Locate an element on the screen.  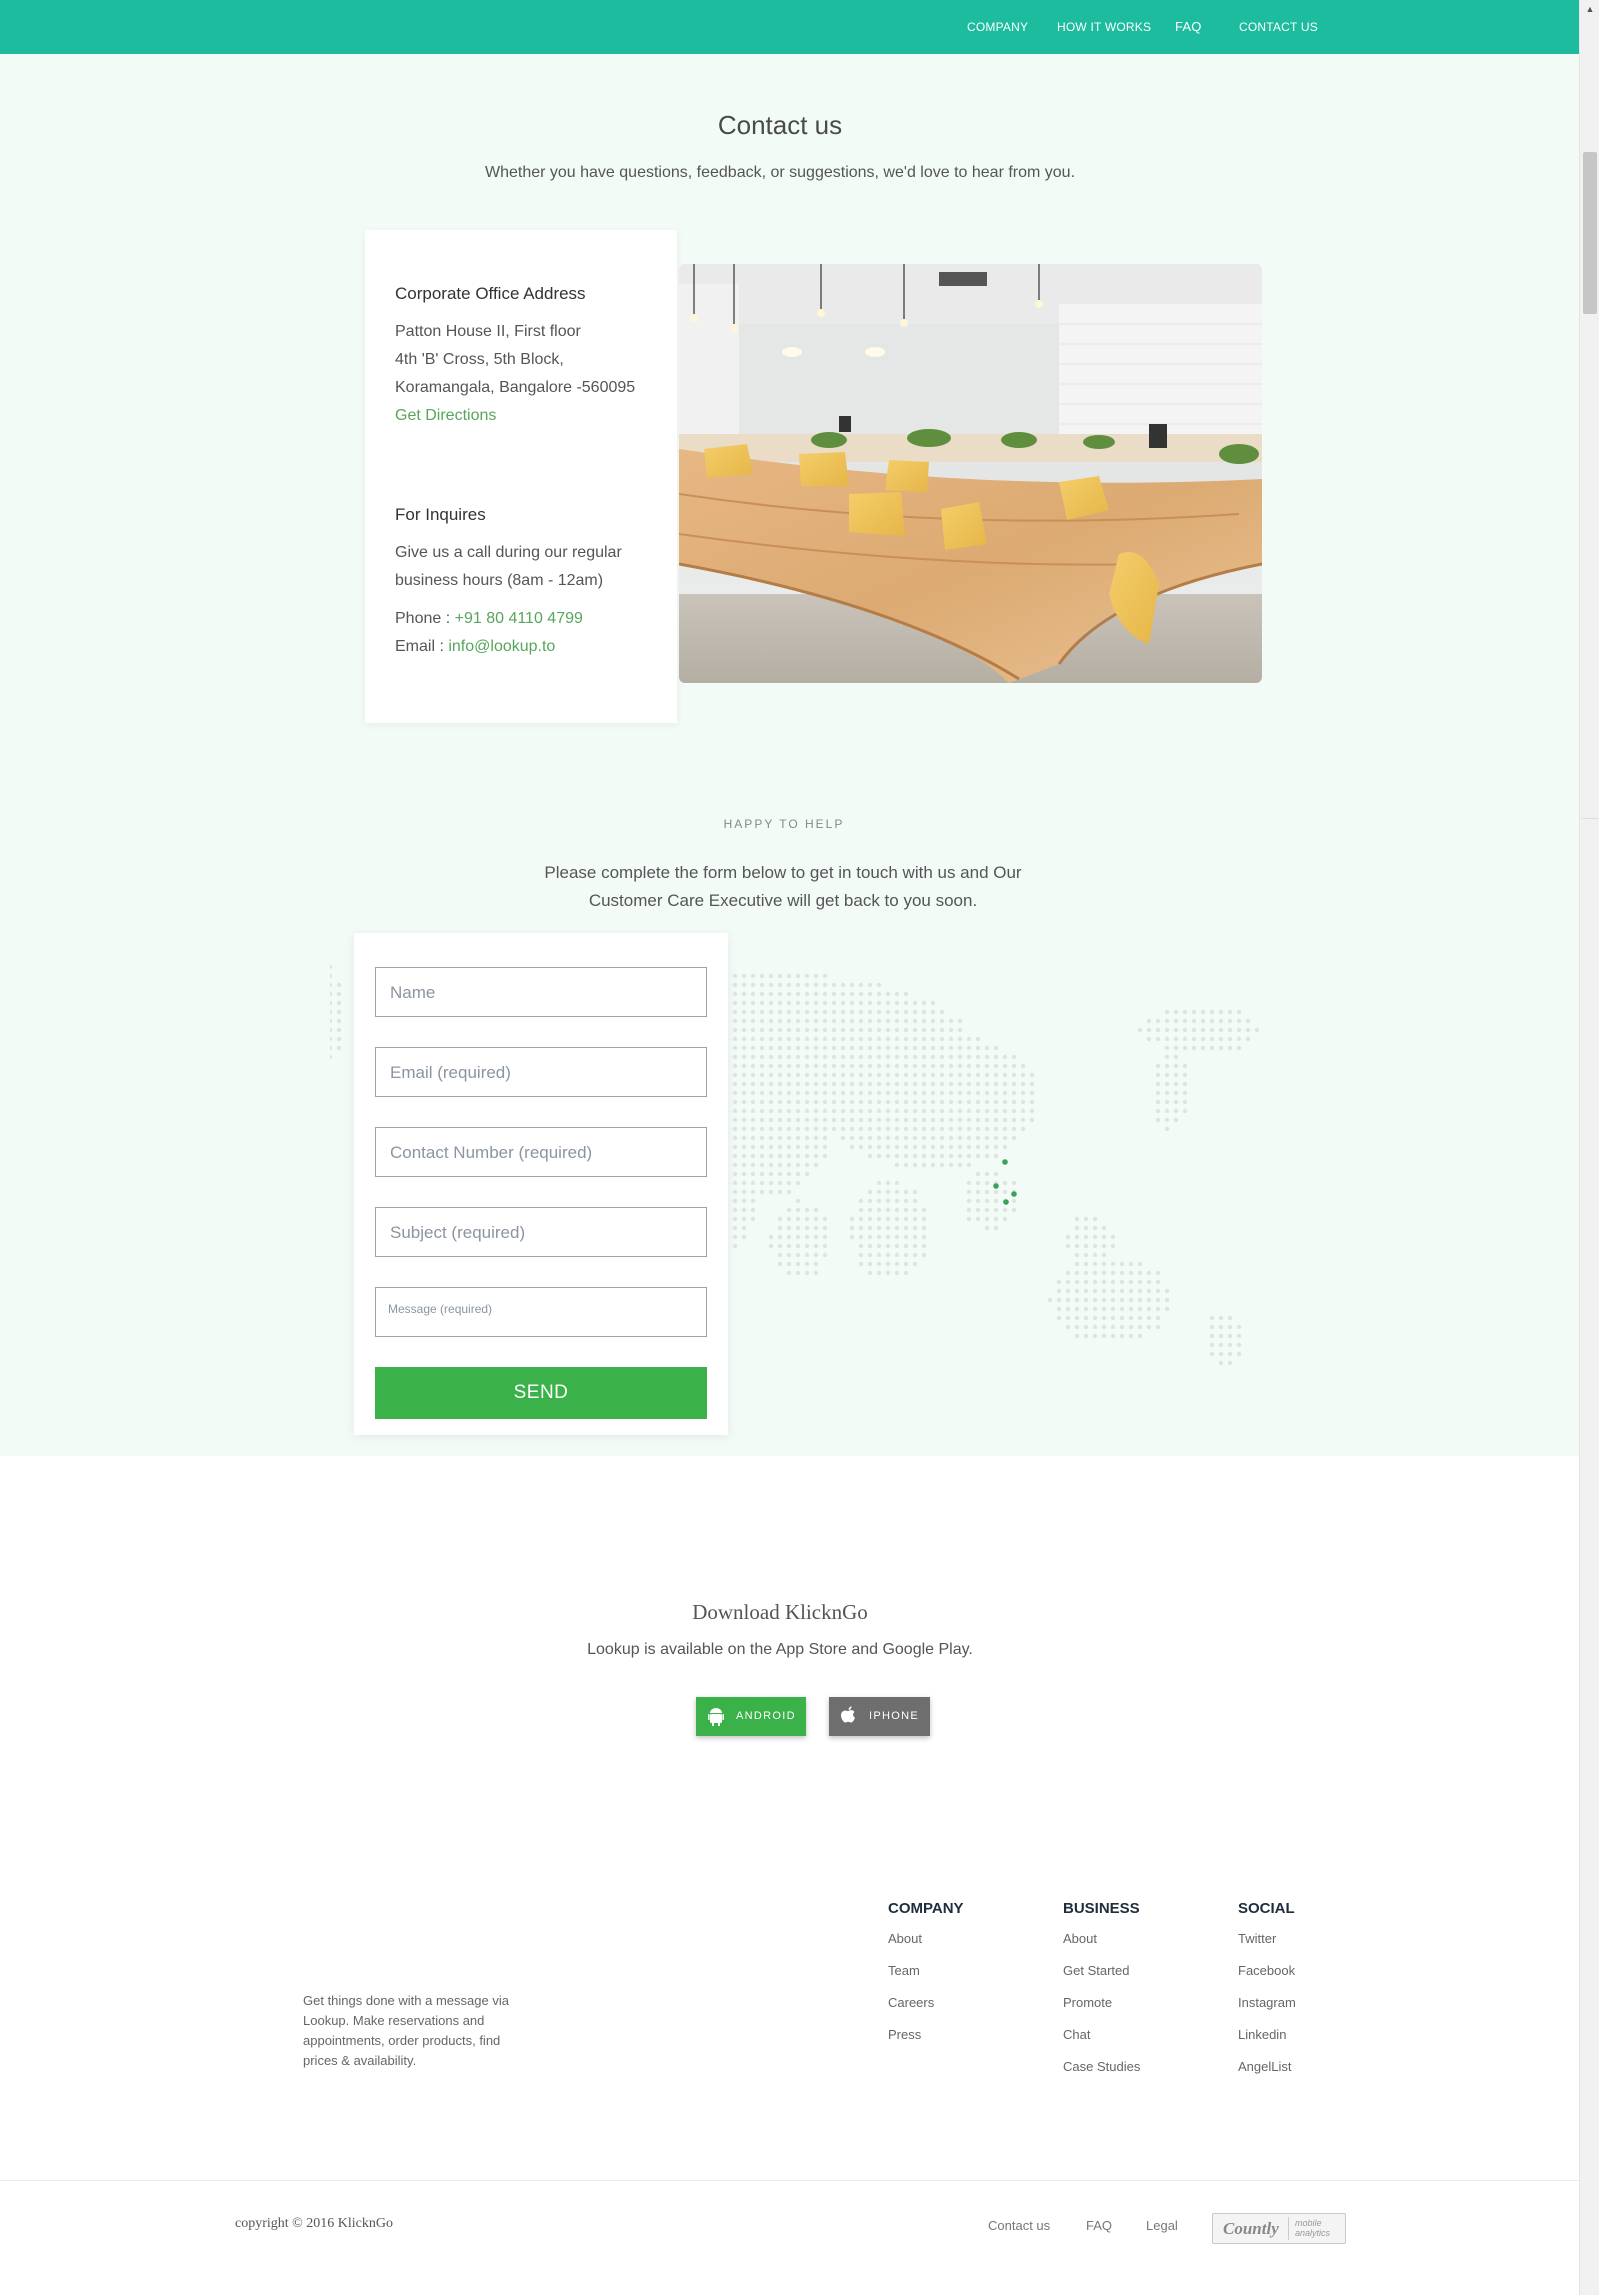
nav-faq: FAQ is located at coordinates (1188, 26).